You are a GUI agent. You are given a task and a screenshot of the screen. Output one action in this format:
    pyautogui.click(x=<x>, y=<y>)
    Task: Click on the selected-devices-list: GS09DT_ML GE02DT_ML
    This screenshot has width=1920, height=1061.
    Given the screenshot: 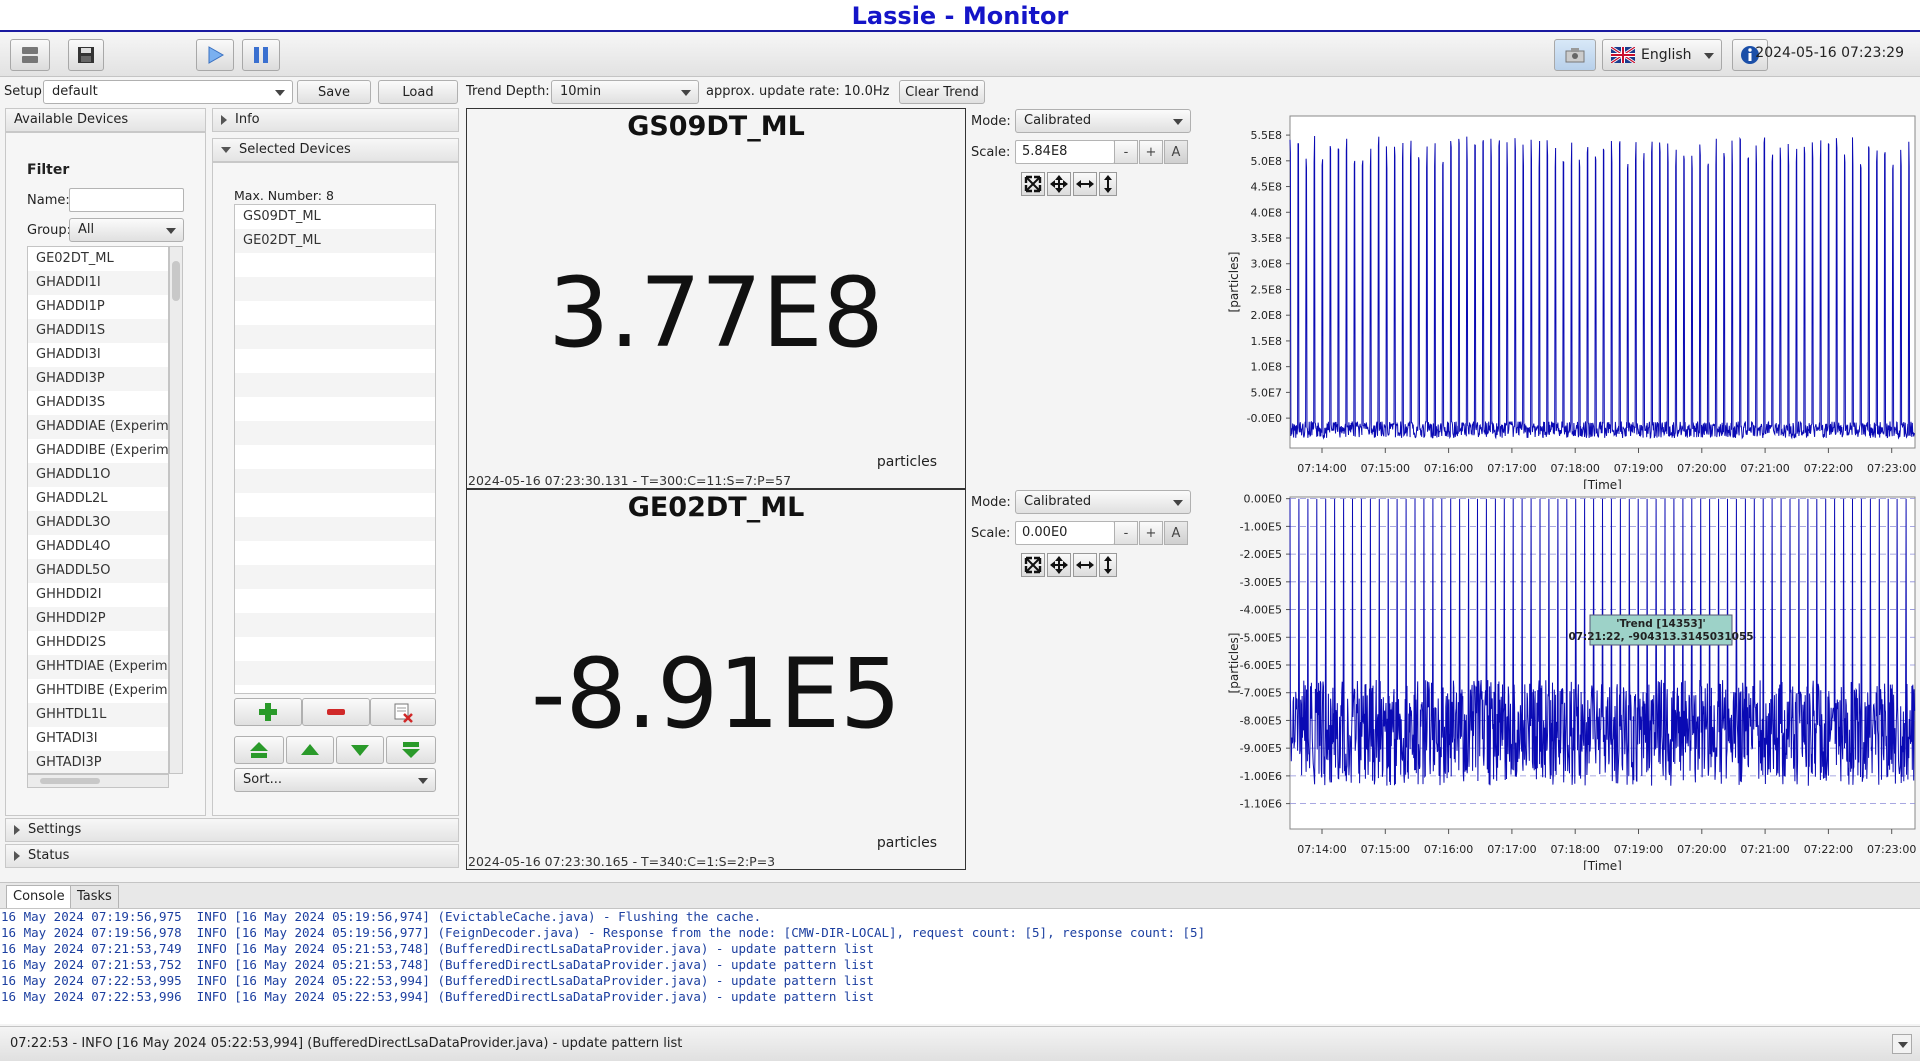 What is the action you would take?
    pyautogui.click(x=335, y=449)
    